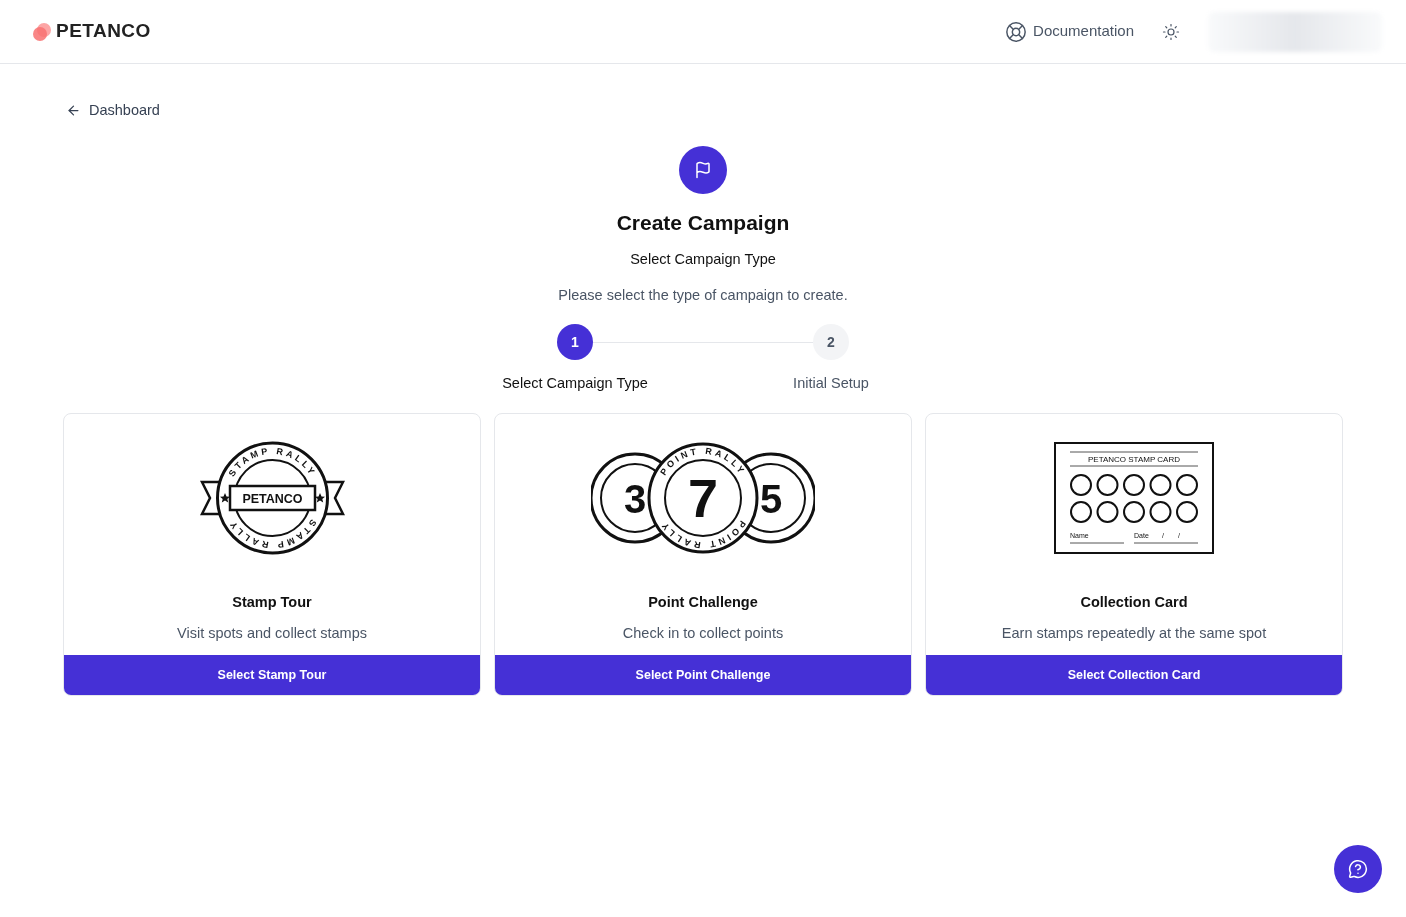 Image resolution: width=1406 pixels, height=917 pixels. Describe the element at coordinates (272, 498) in the screenshot. I see `stamp-label: PETANCO` at that location.